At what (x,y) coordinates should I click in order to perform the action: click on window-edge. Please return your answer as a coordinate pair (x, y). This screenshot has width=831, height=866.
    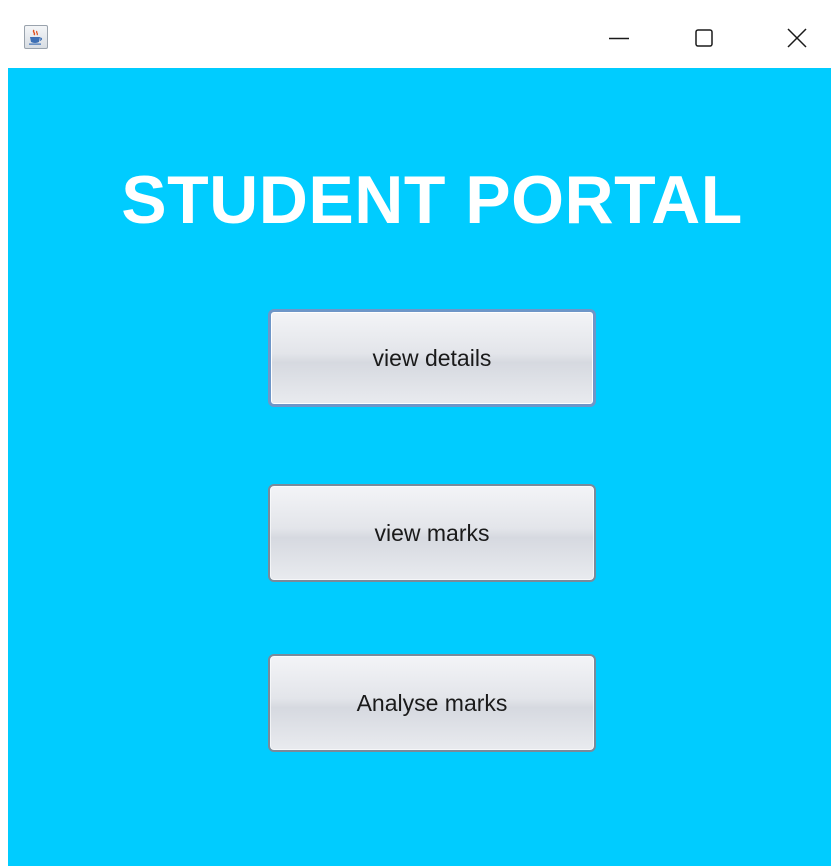
    Looking at the image, I should click on (4, 433).